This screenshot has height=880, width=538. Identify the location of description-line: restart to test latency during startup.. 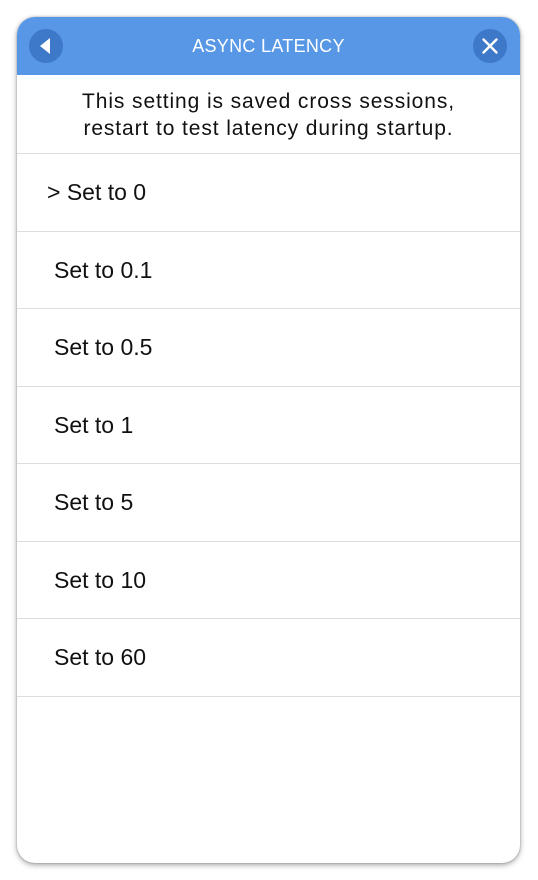
(268, 128).